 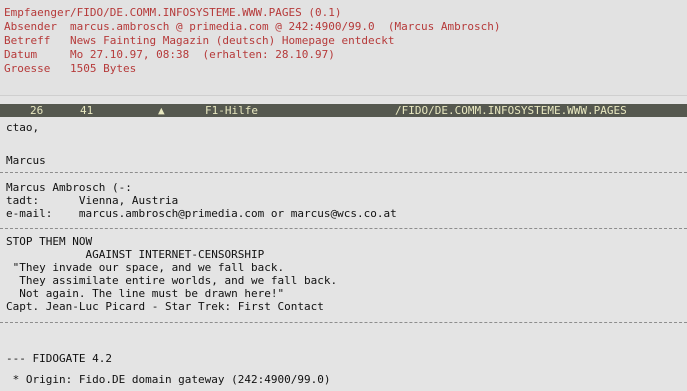 I want to click on header-row-size: Groesse 1505 Bytes, so click(x=70, y=68).